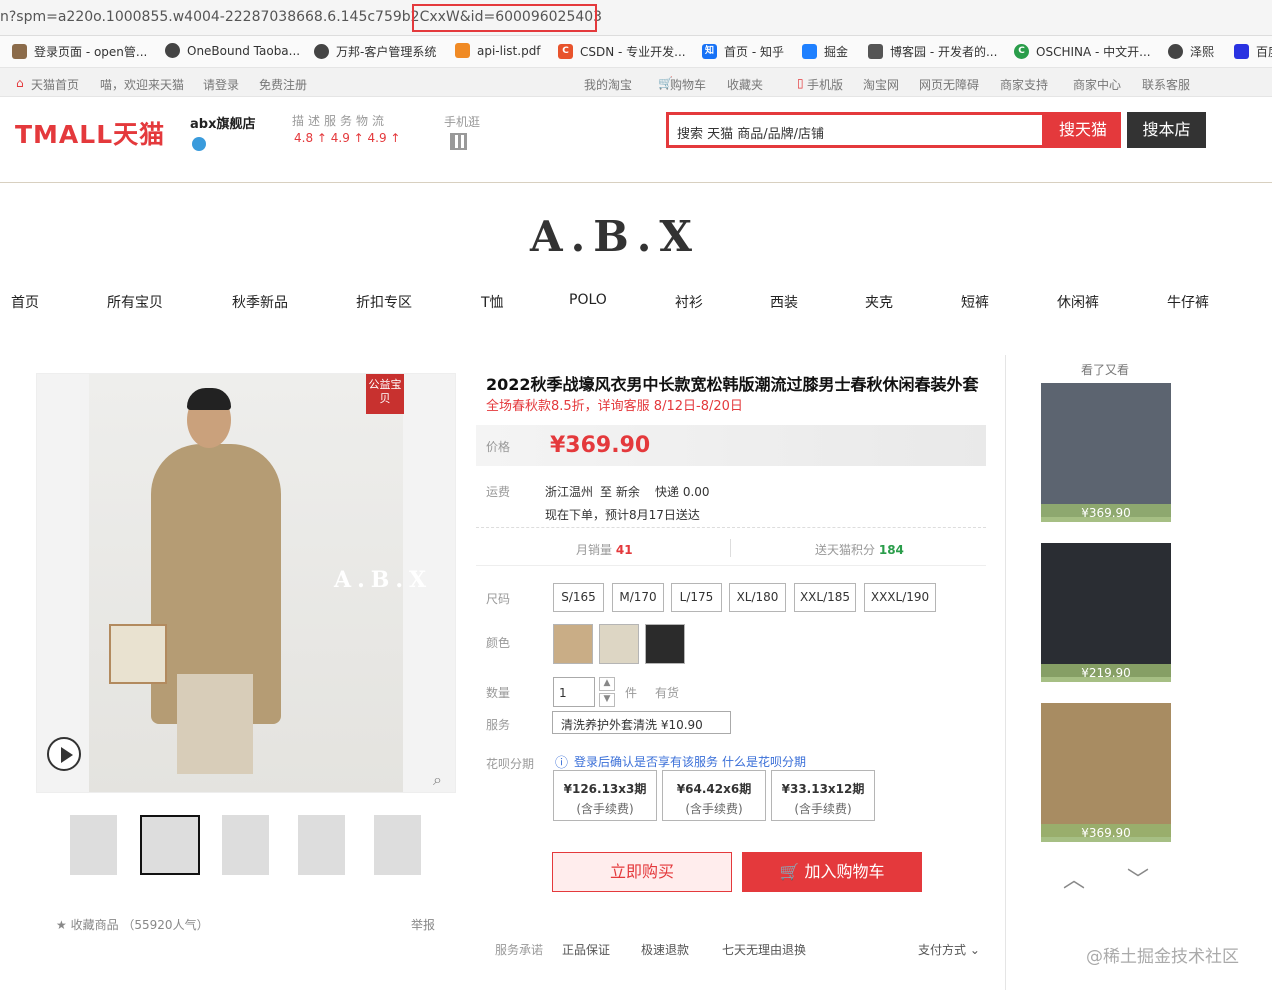  What do you see at coordinates (743, 51) in the screenshot?
I see `bookmark-item: 知首页 - 知乎` at bounding box center [743, 51].